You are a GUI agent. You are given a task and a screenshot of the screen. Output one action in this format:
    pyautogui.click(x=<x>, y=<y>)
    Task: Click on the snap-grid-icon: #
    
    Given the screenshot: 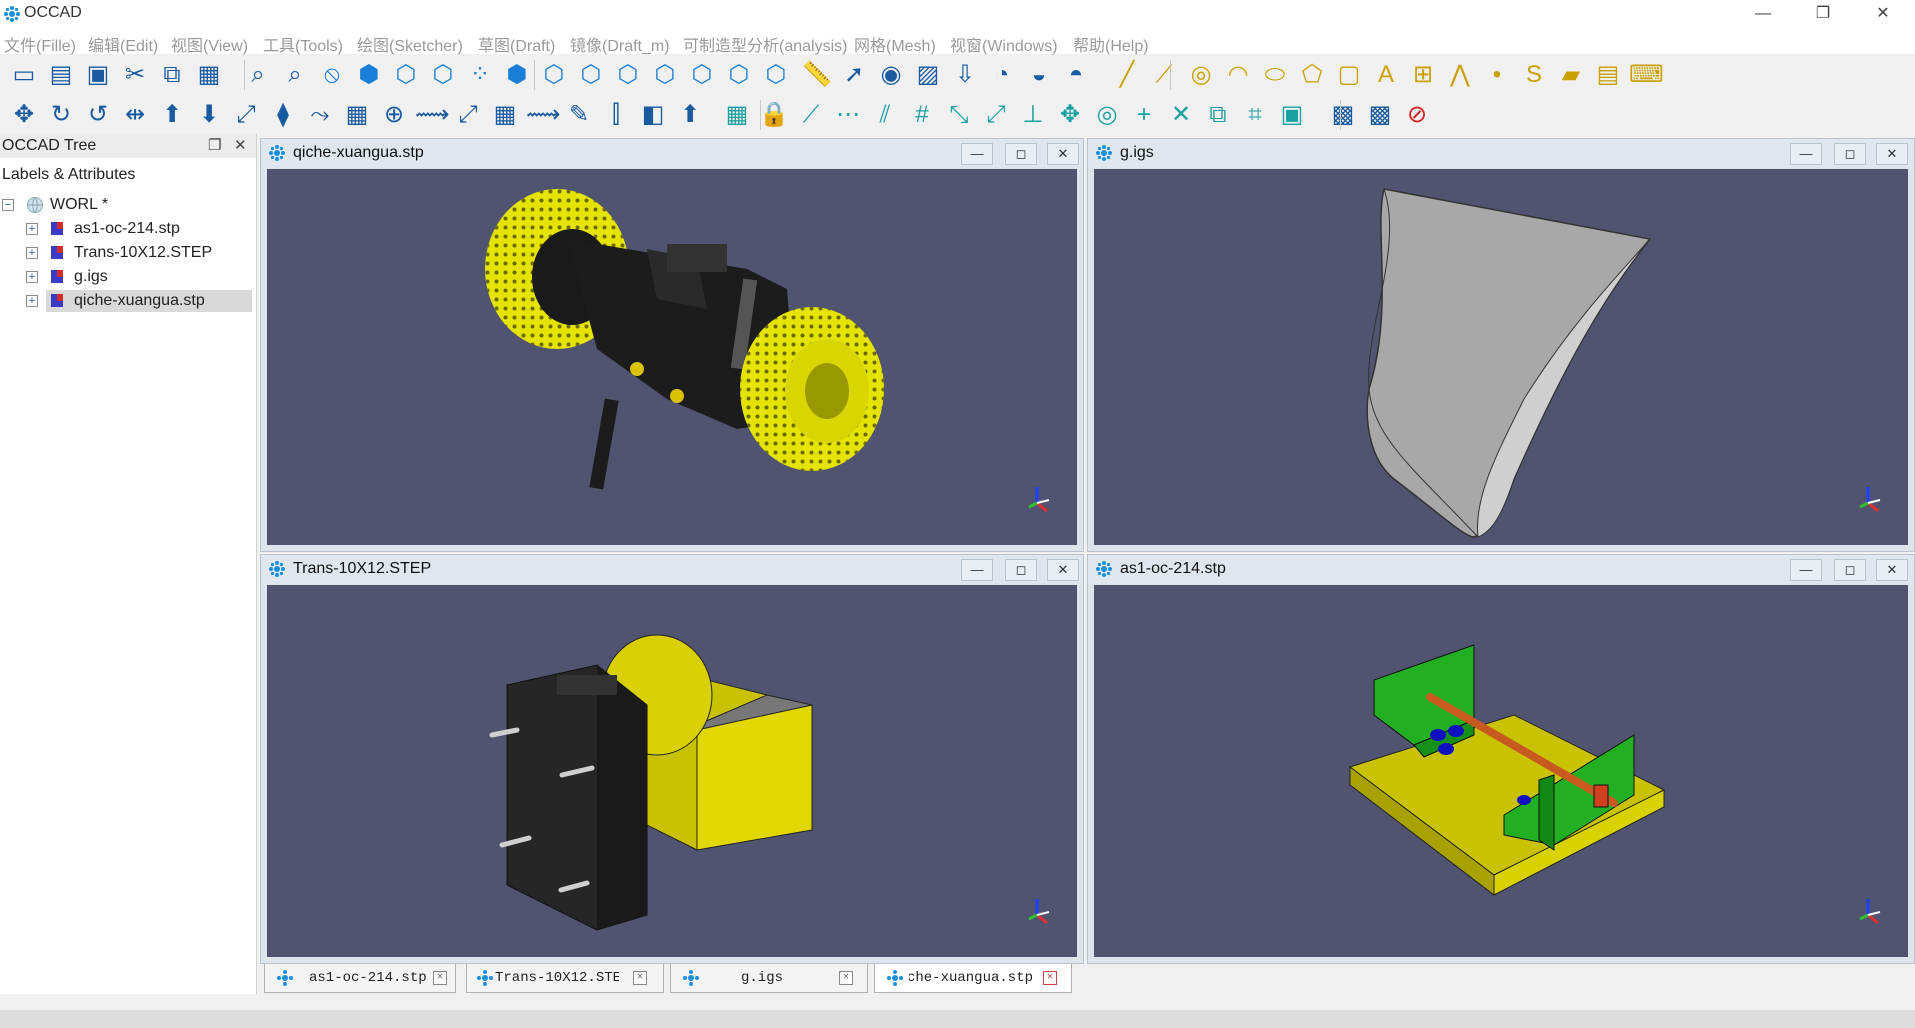 What is the action you would take?
    pyautogui.click(x=922, y=115)
    